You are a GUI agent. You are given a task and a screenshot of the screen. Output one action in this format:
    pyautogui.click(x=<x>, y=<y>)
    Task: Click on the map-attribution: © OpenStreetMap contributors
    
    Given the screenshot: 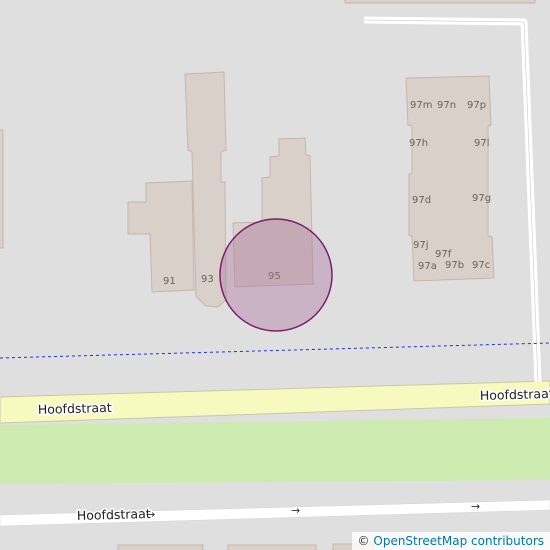 What is the action you would take?
    pyautogui.click(x=450, y=541)
    